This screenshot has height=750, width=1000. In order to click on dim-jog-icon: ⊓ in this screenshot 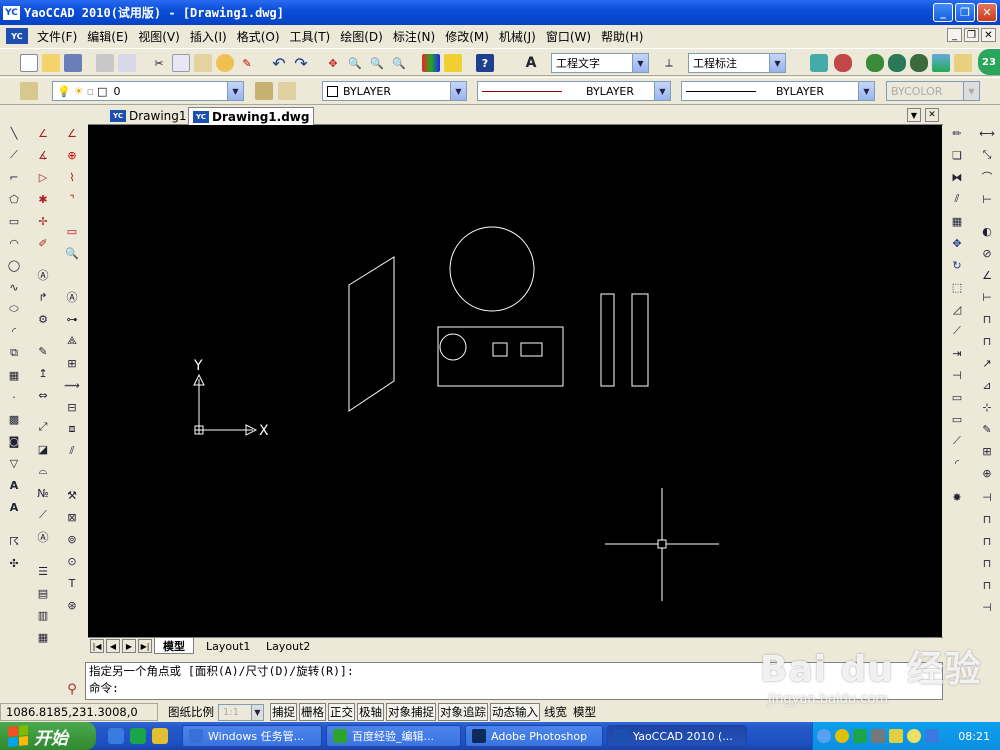, I will do `click(987, 585)`.